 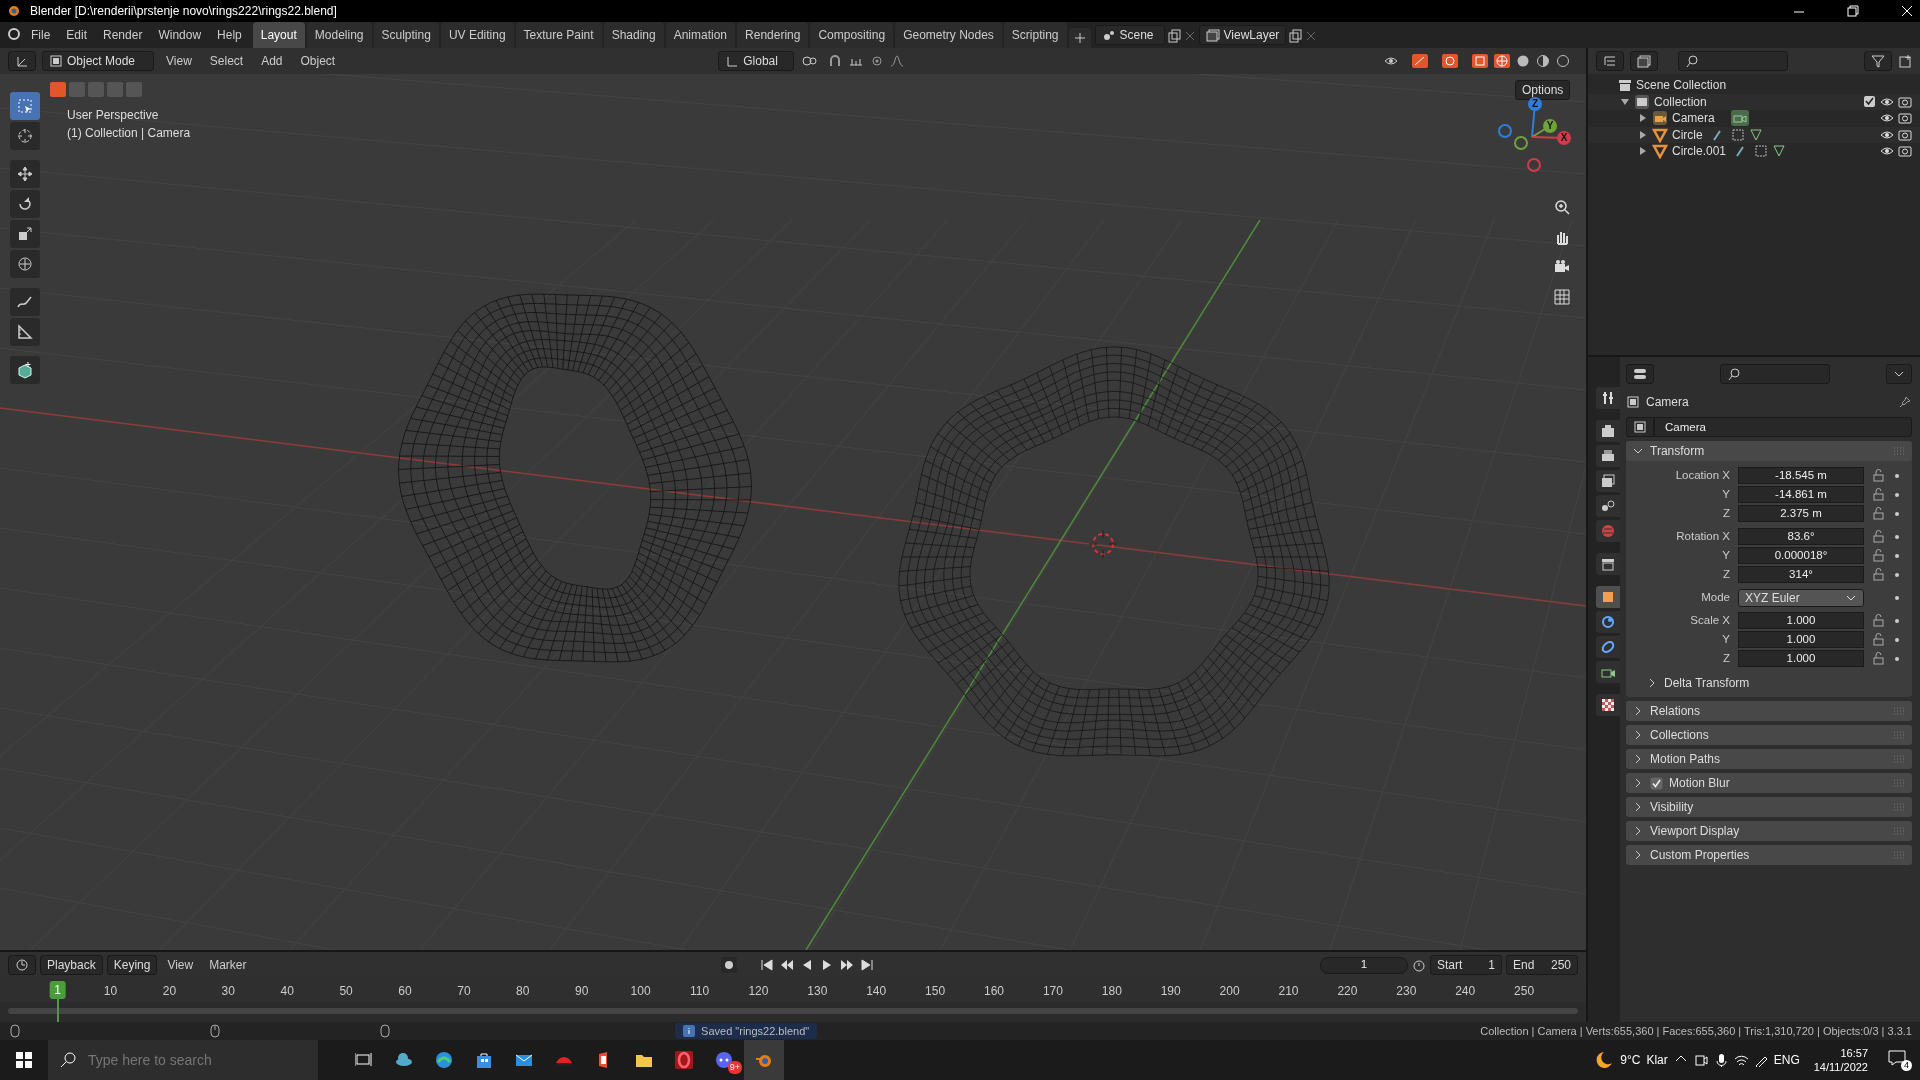 What do you see at coordinates (180, 35) in the screenshot?
I see `menu-item: Window` at bounding box center [180, 35].